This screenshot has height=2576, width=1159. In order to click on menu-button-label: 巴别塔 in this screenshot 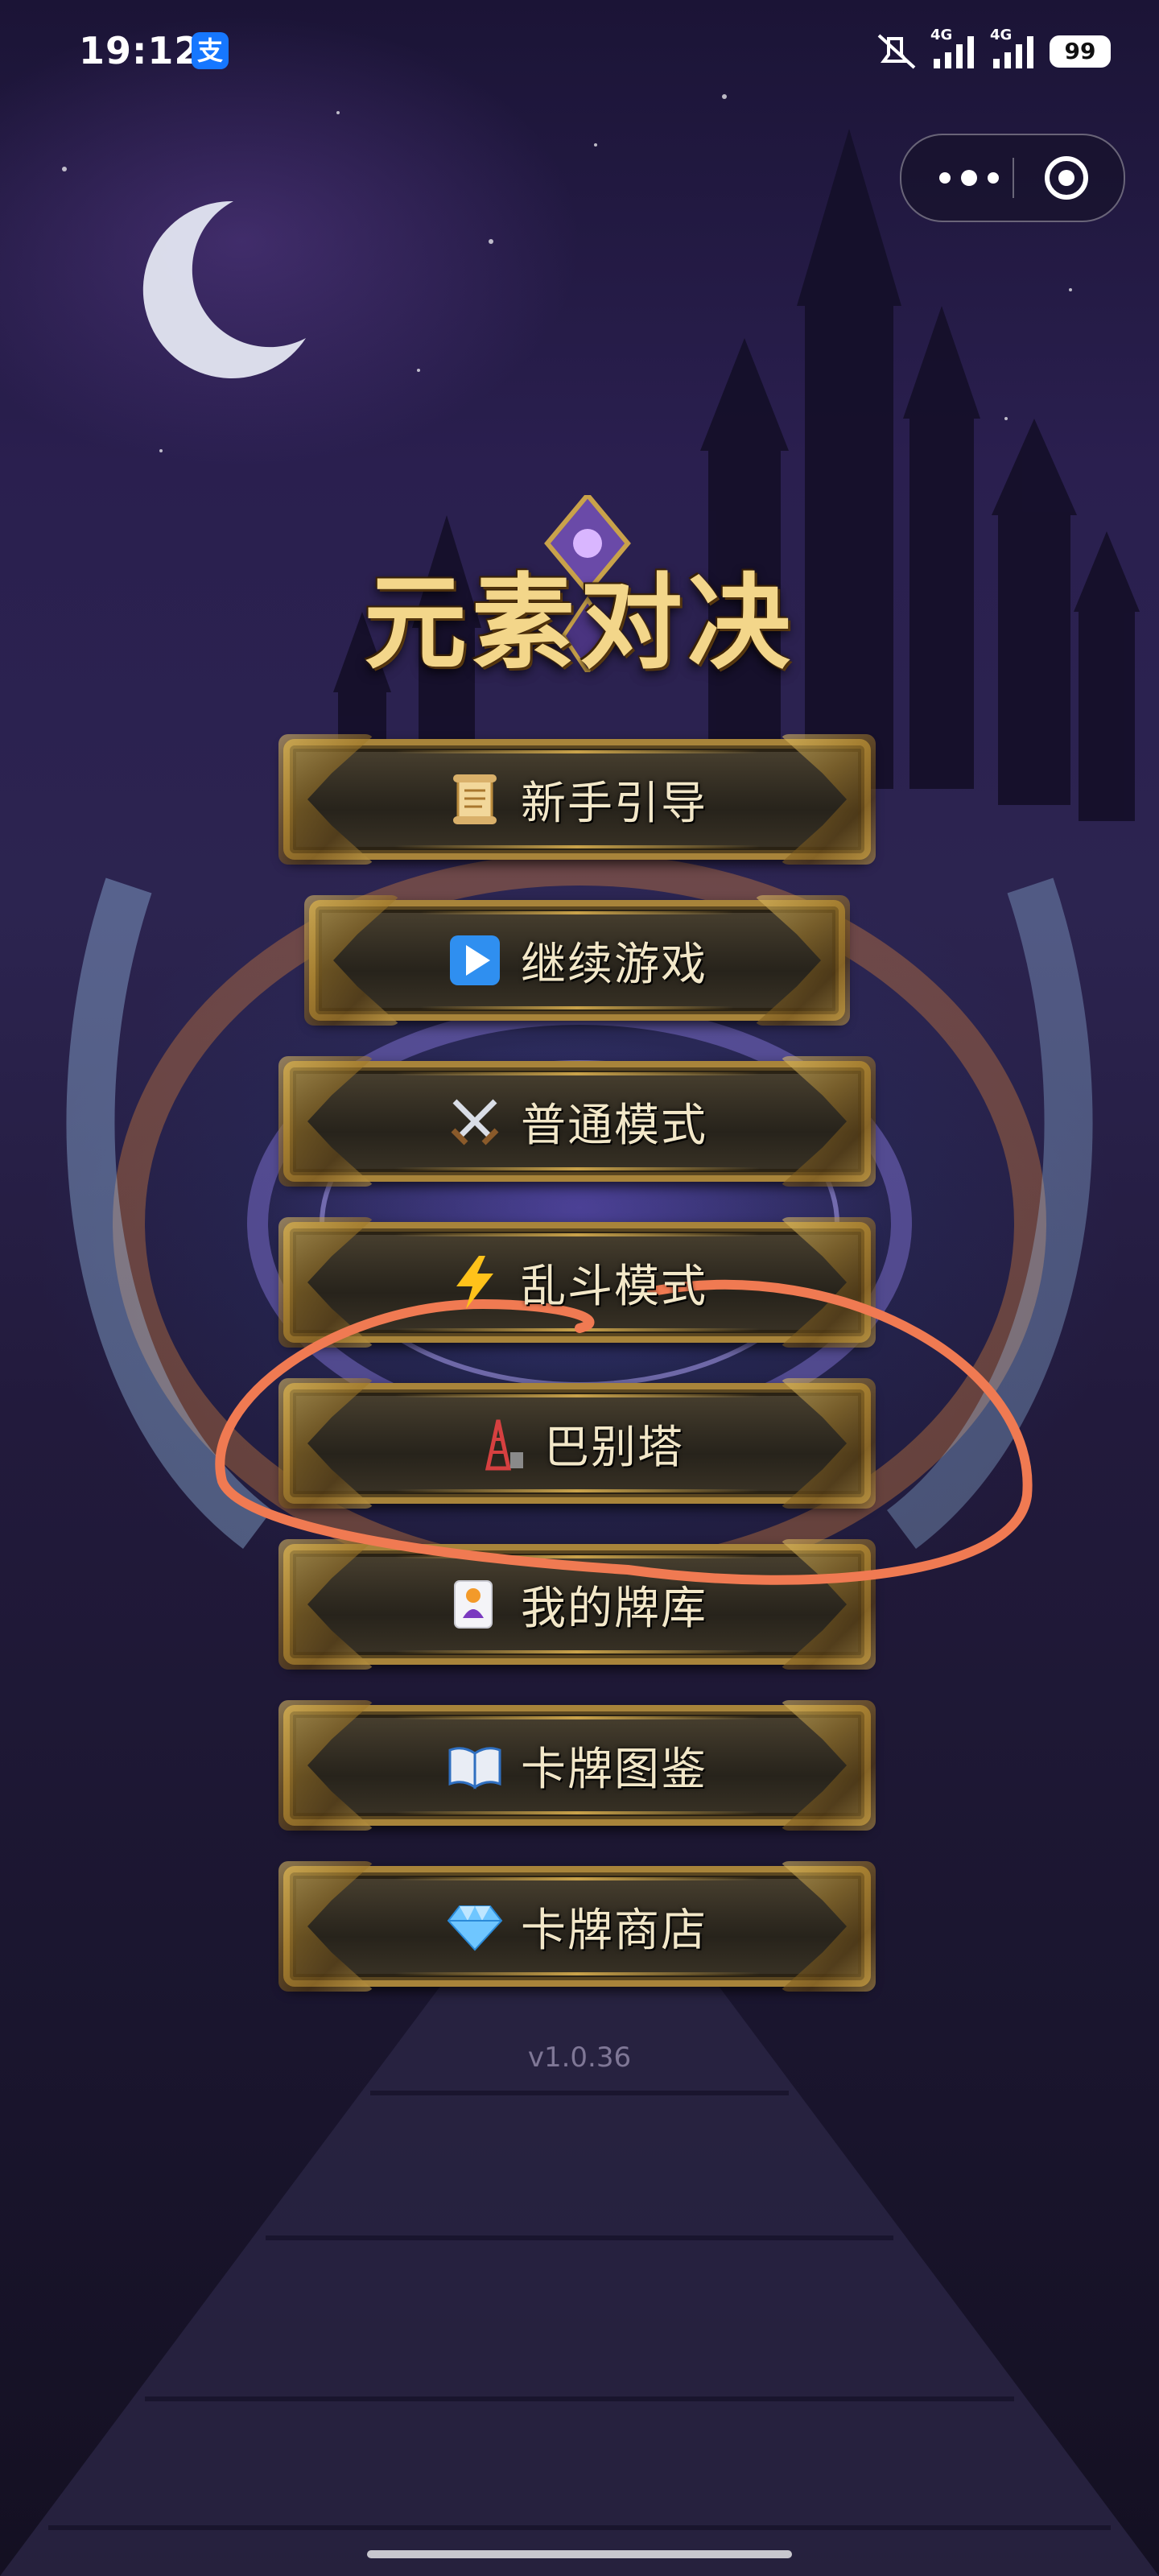, I will do `click(614, 1447)`.